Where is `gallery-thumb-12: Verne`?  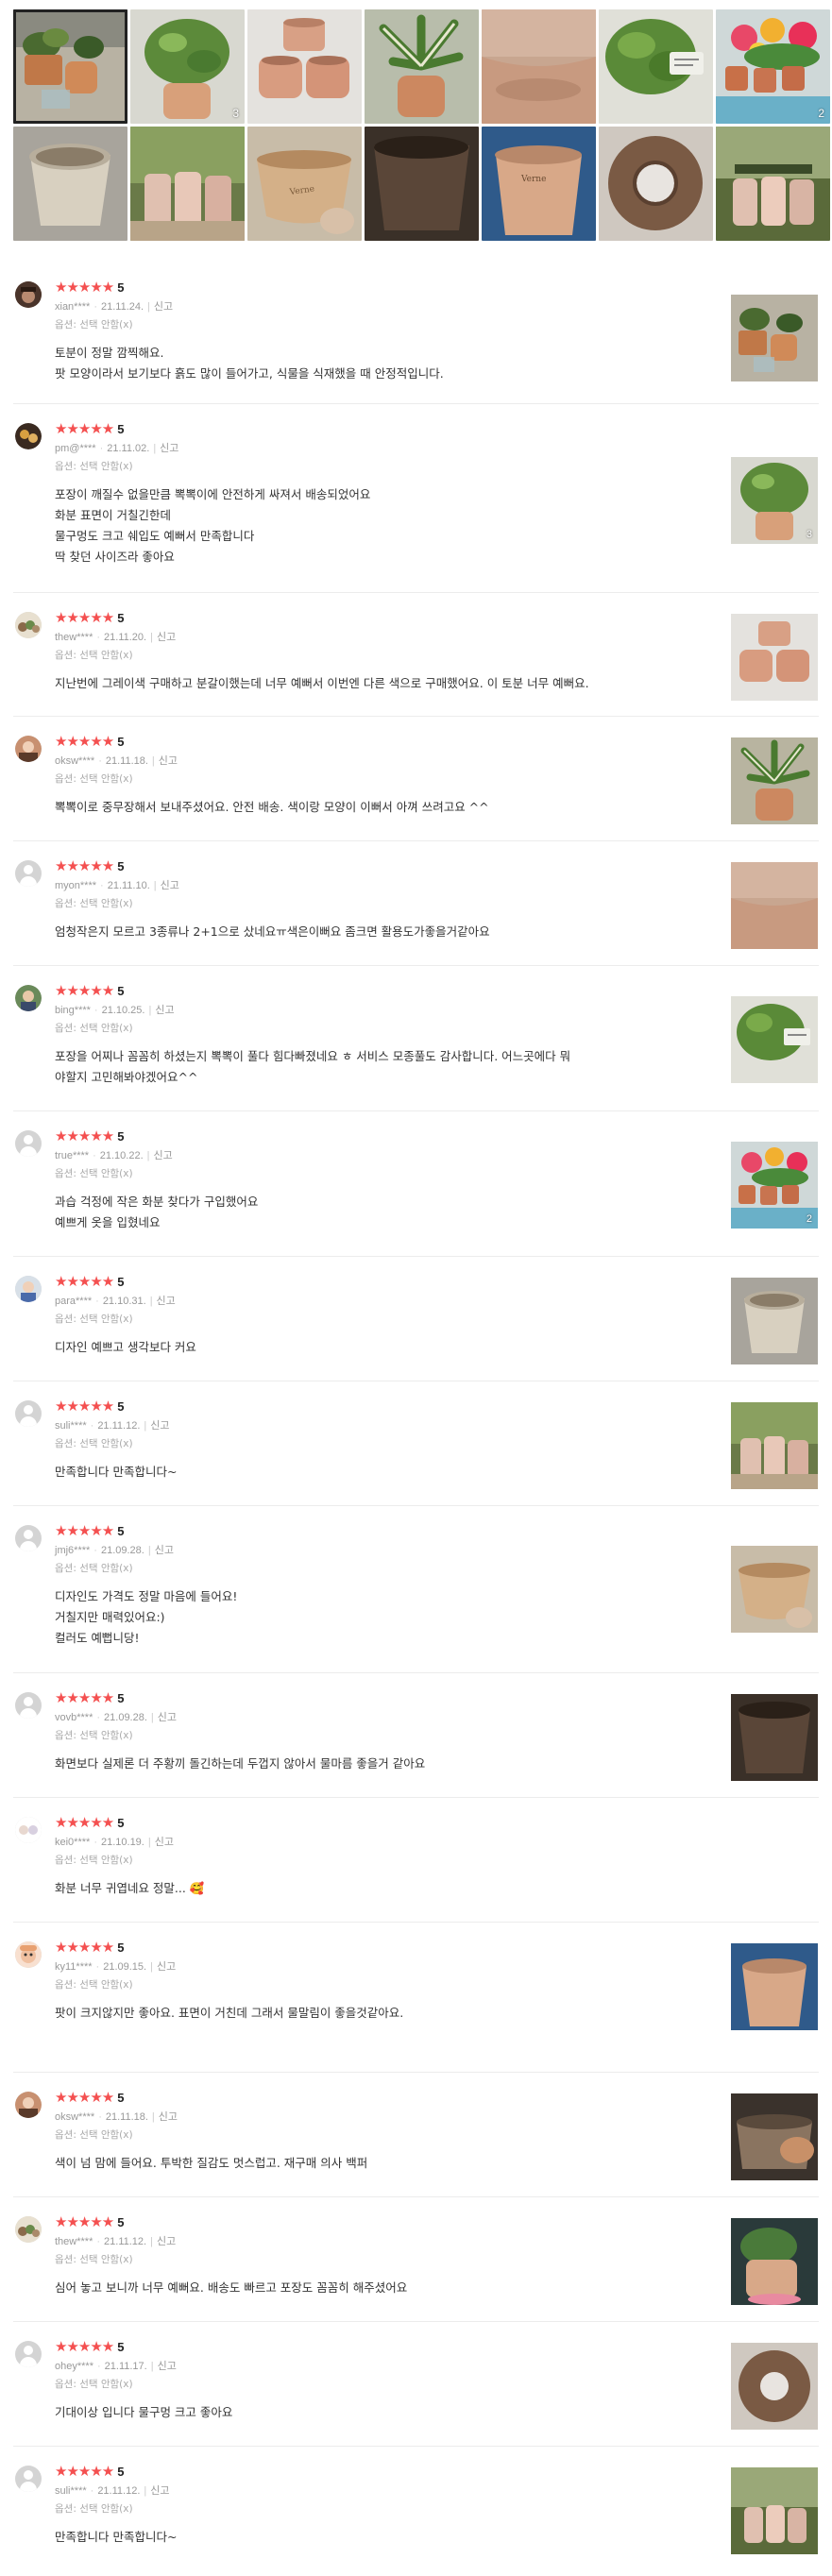
gallery-thumb-12: Verne is located at coordinates (539, 184).